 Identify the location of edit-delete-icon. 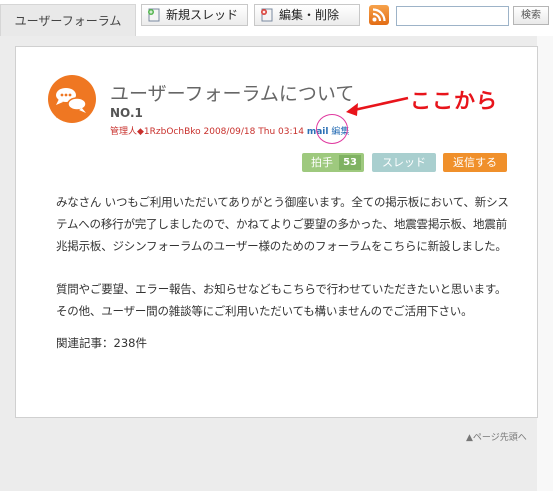
(267, 15).